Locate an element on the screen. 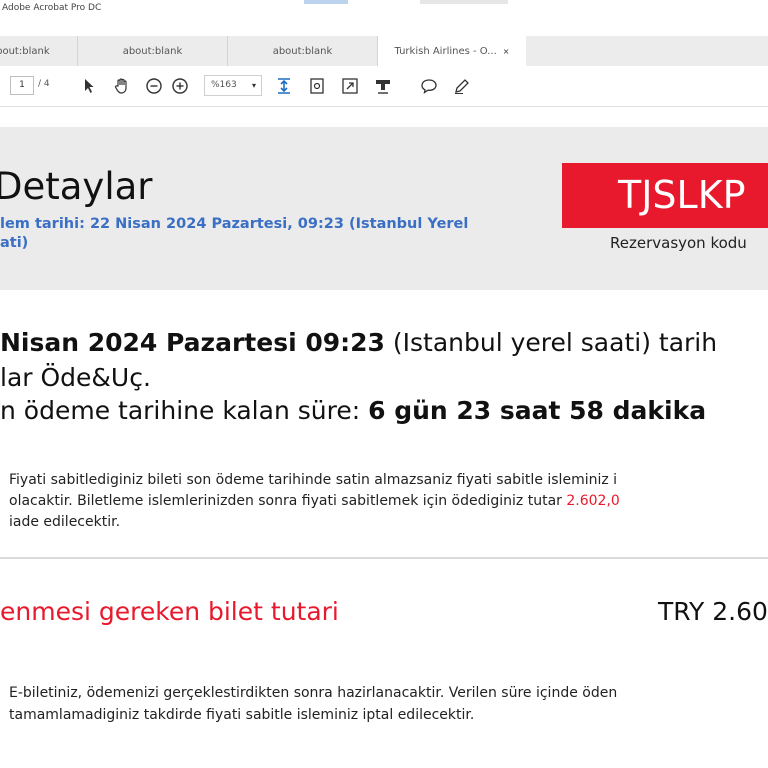 The image size is (768, 768). tab-about-blank-2: about:blank is located at coordinates (153, 51).